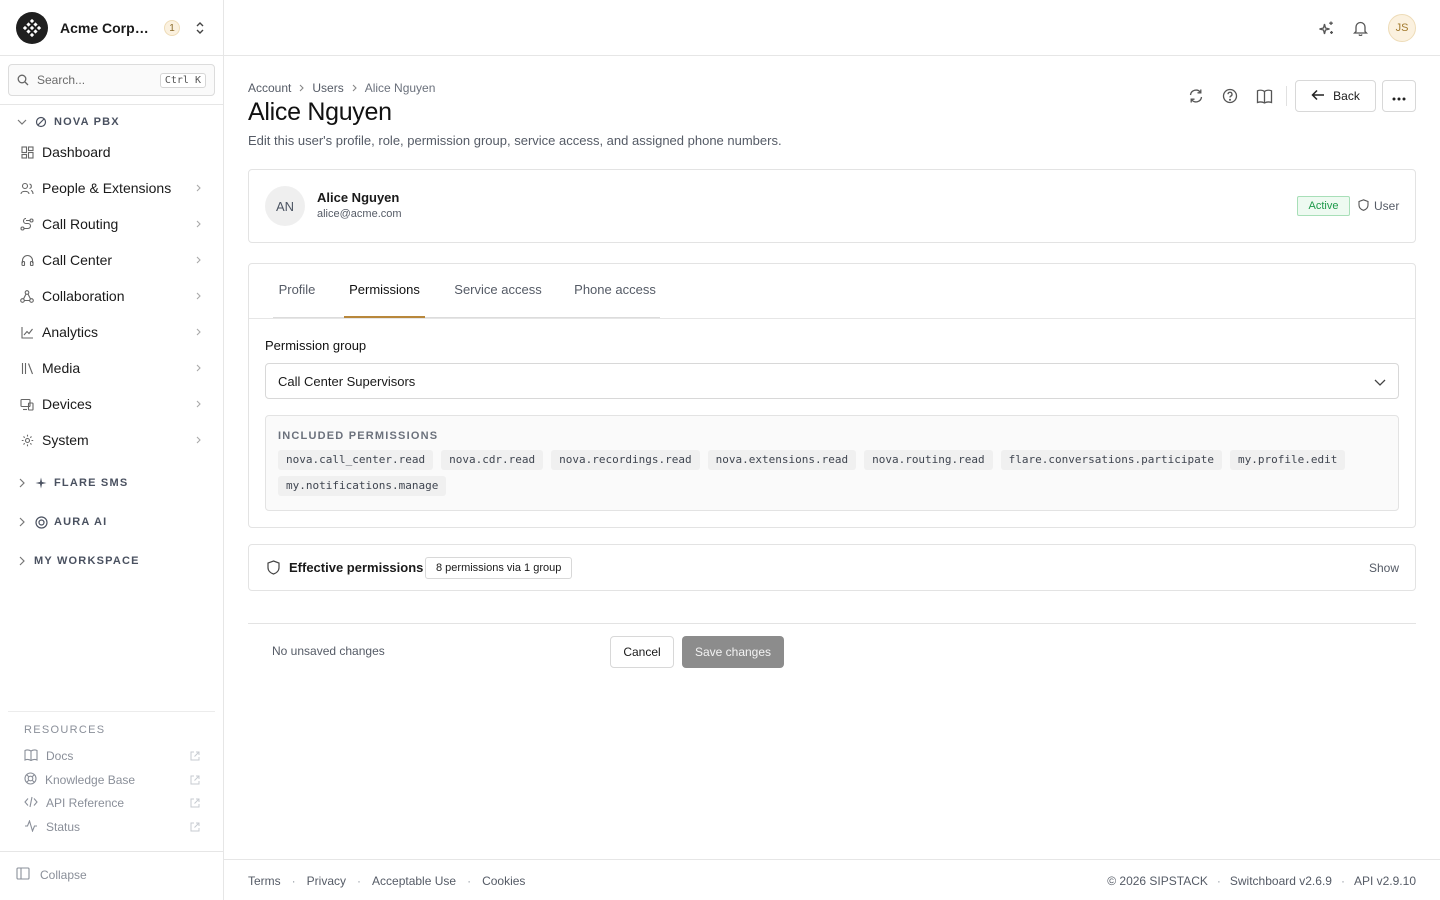  Describe the element at coordinates (1384, 568) in the screenshot. I see `show-effective-permissions-button: Show` at that location.